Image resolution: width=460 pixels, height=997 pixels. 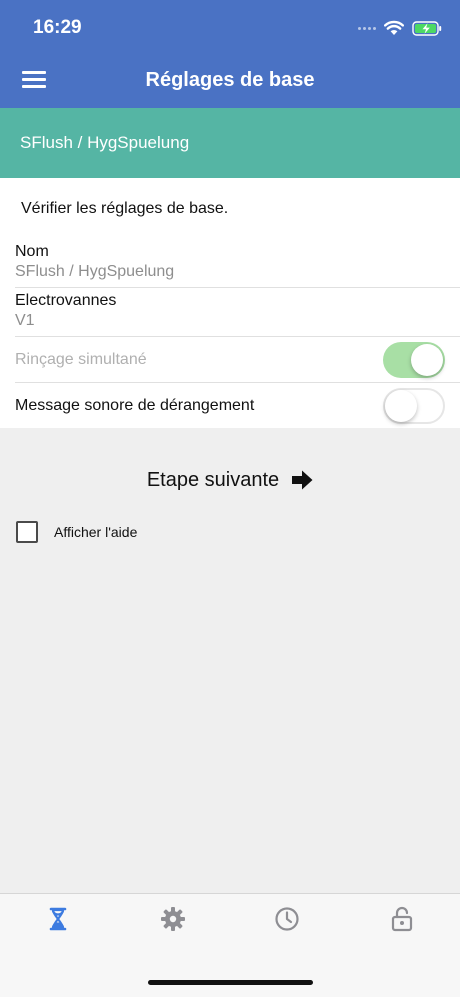 I want to click on name-field: Nom SFlush / HygSpuelung, so click(x=237, y=265).